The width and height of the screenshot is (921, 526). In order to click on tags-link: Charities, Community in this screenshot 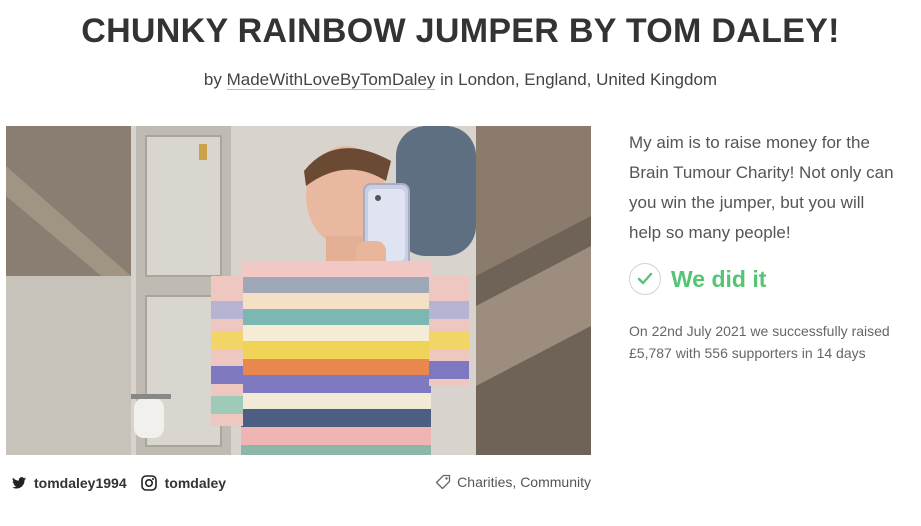, I will do `click(524, 482)`.